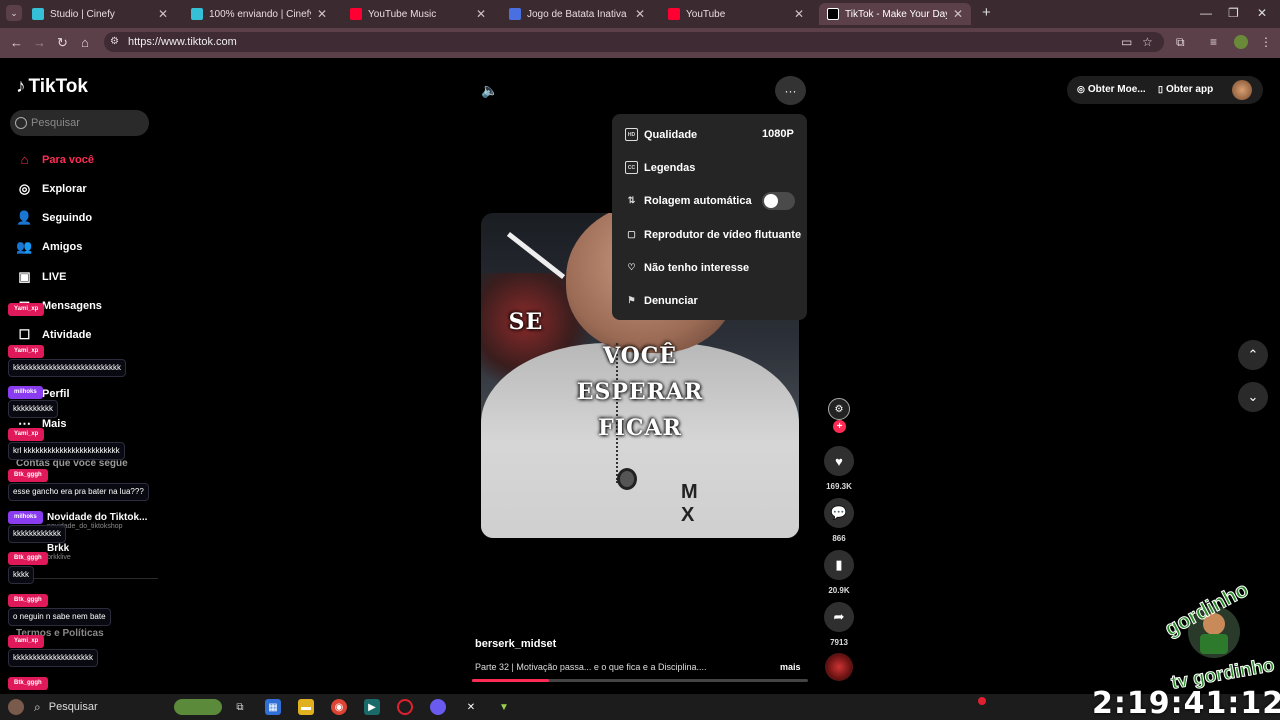 The width and height of the screenshot is (1280, 720). What do you see at coordinates (660, 167) in the screenshot?
I see `menu-item-captions: CC Legendas` at bounding box center [660, 167].